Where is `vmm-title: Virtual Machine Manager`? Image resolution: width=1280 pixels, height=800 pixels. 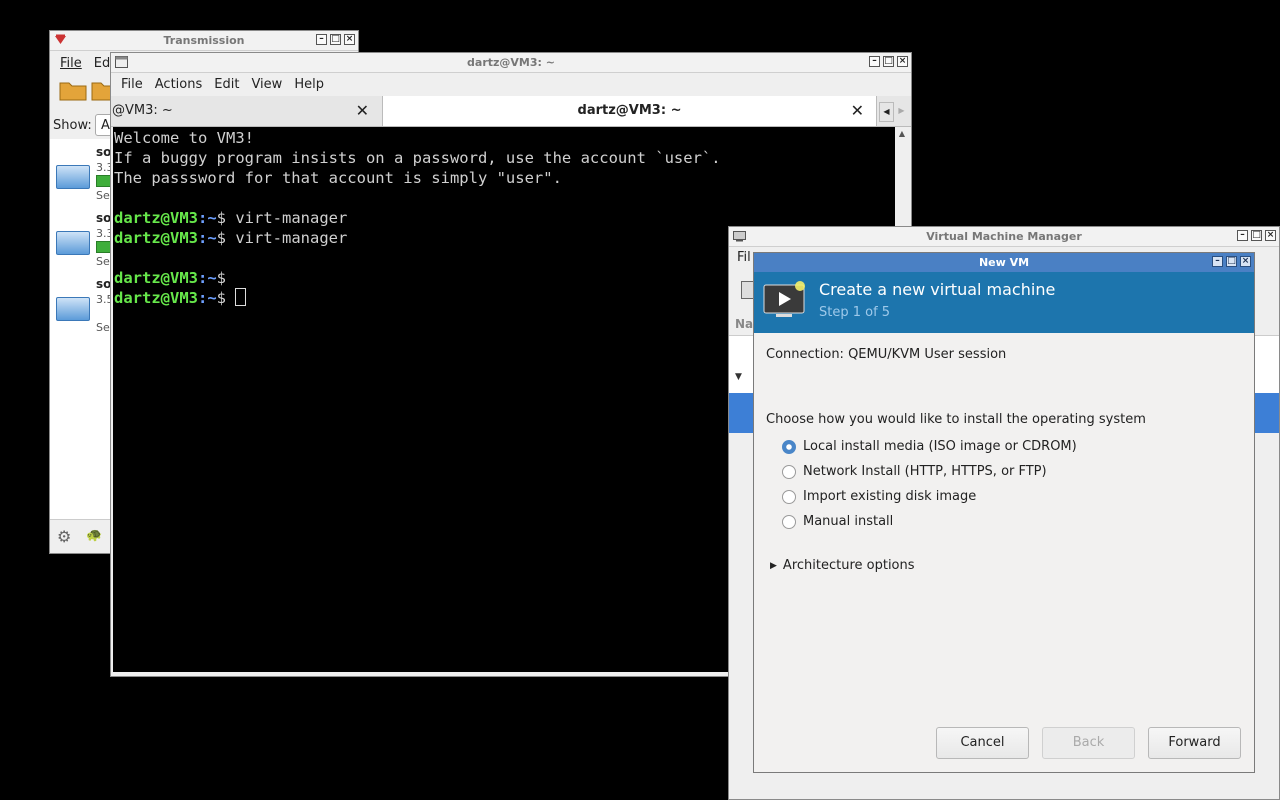 vmm-title: Virtual Machine Manager is located at coordinates (1004, 236).